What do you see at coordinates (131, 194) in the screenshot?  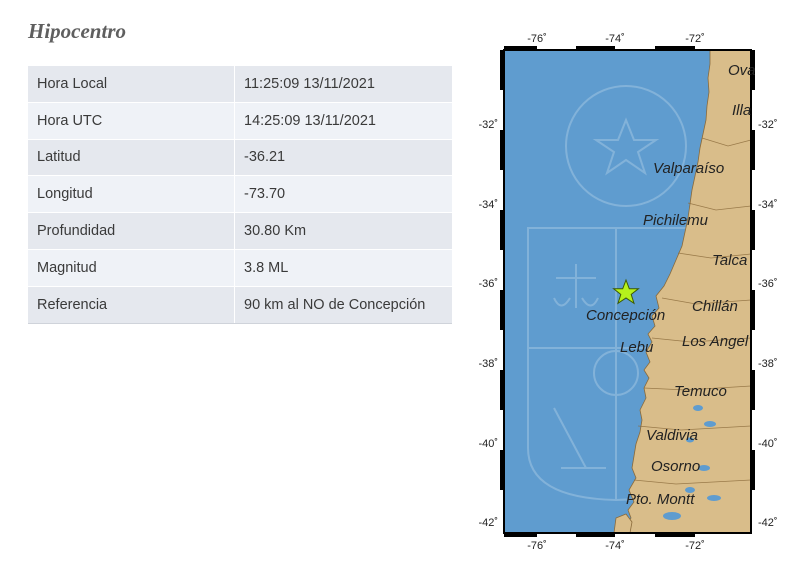 I see `row-label: Longitud` at bounding box center [131, 194].